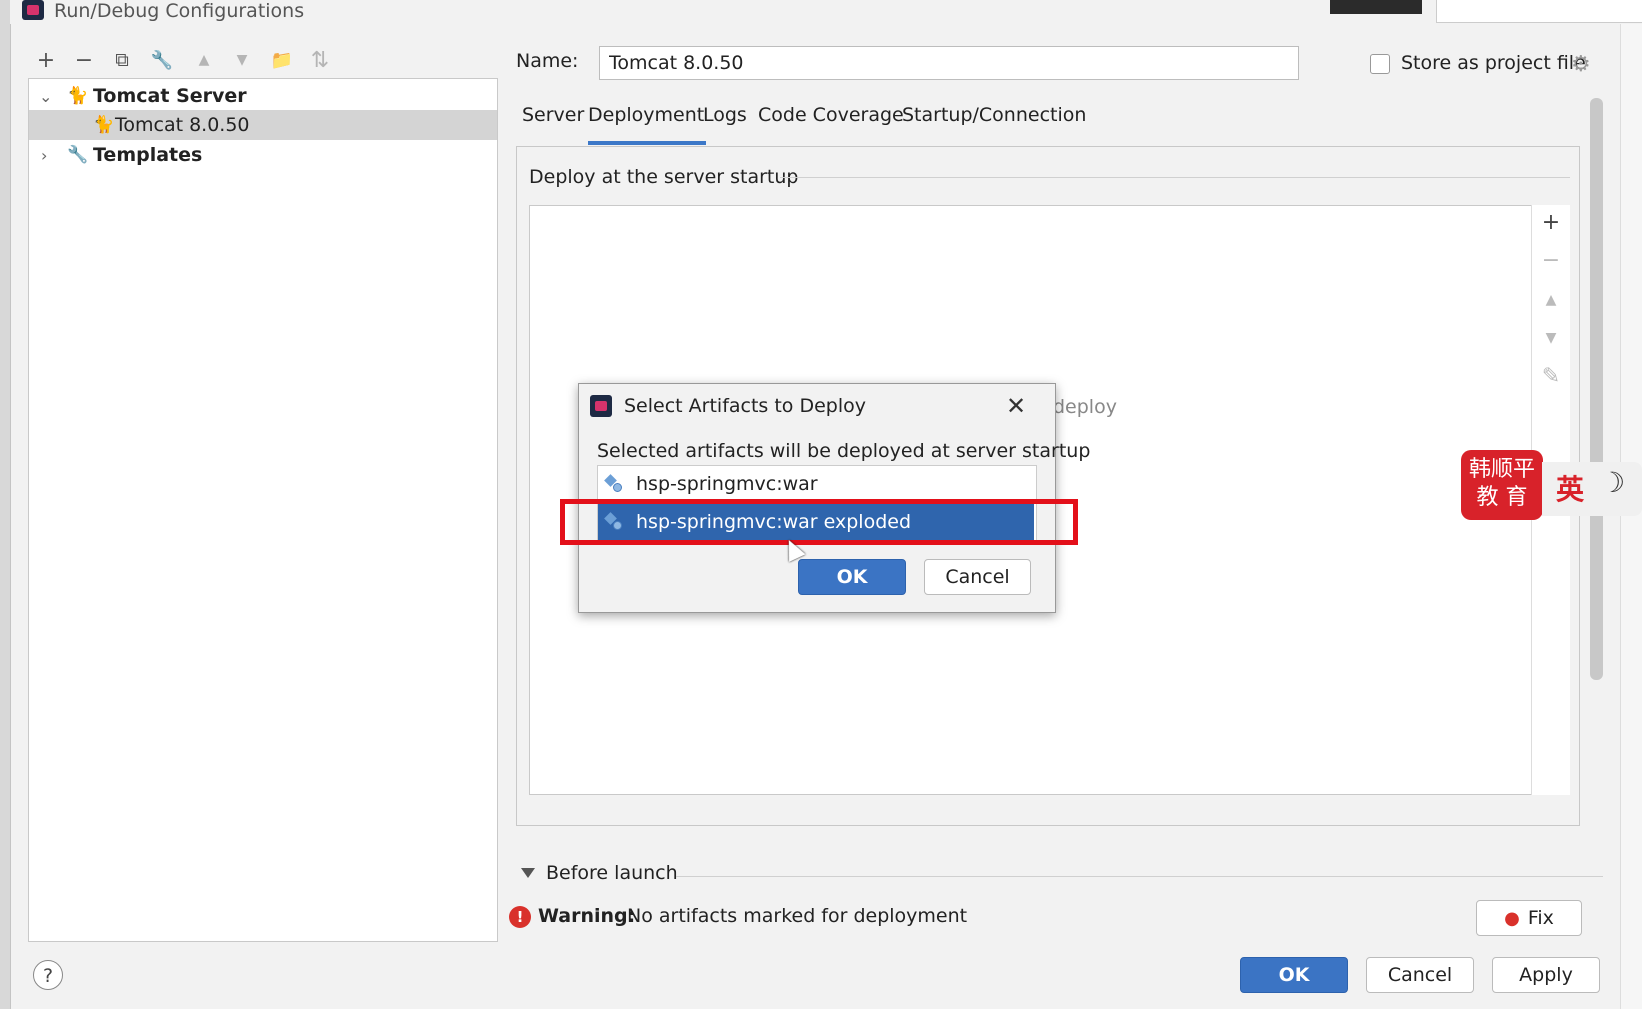 The width and height of the screenshot is (1642, 1009). I want to click on deploy-empty-text: deploy, so click(1085, 407).